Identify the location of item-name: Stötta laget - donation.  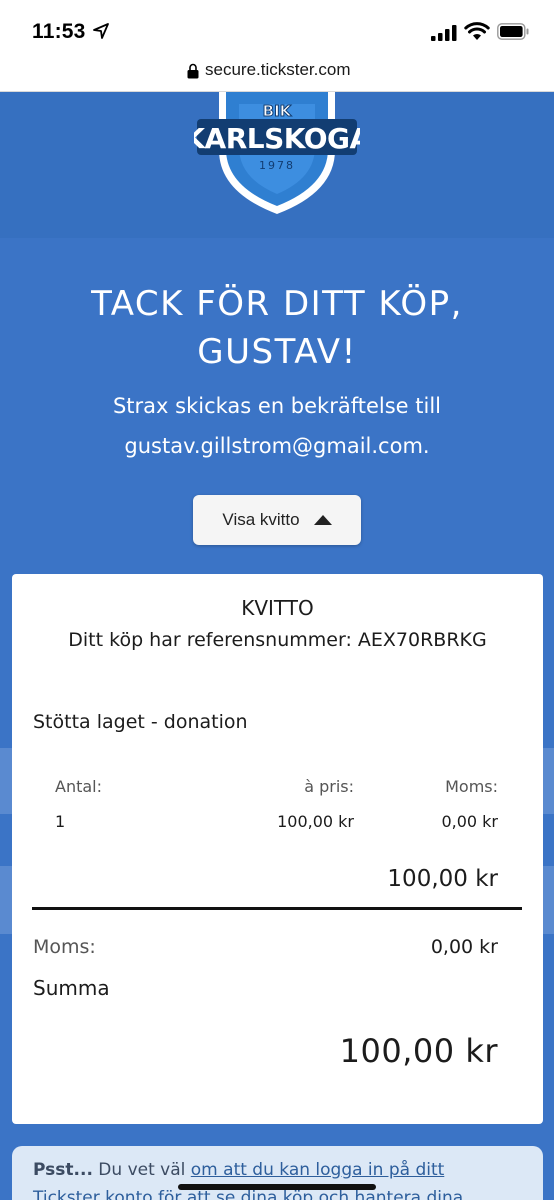
(140, 722).